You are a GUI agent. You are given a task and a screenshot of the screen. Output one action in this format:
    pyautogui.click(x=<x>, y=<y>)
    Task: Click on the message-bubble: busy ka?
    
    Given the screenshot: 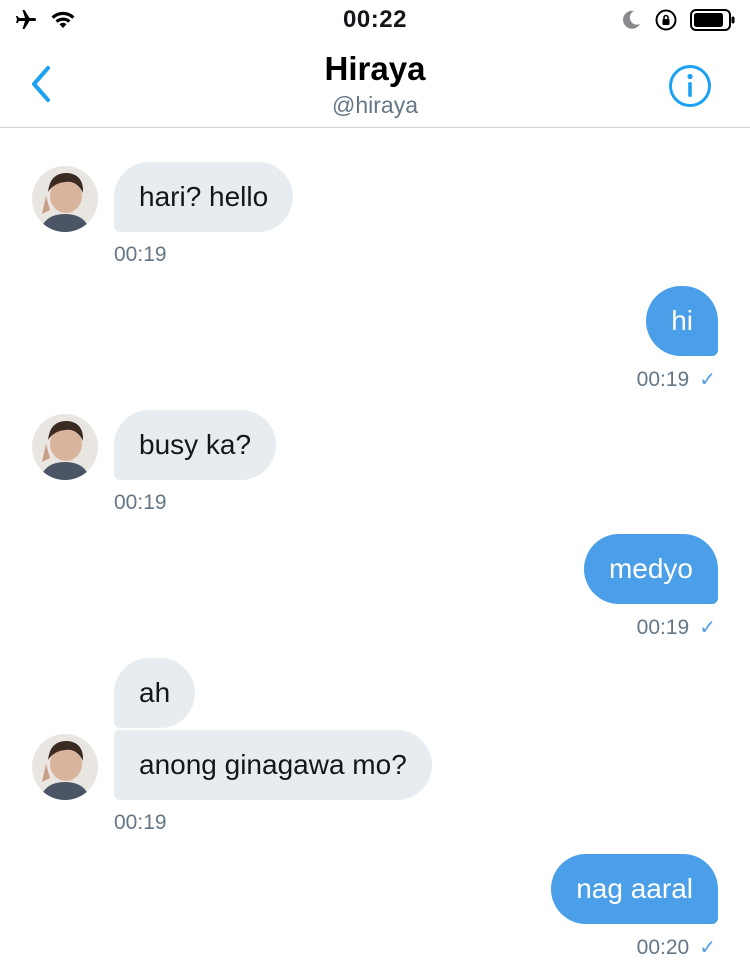 What is the action you would take?
    pyautogui.click(x=195, y=445)
    